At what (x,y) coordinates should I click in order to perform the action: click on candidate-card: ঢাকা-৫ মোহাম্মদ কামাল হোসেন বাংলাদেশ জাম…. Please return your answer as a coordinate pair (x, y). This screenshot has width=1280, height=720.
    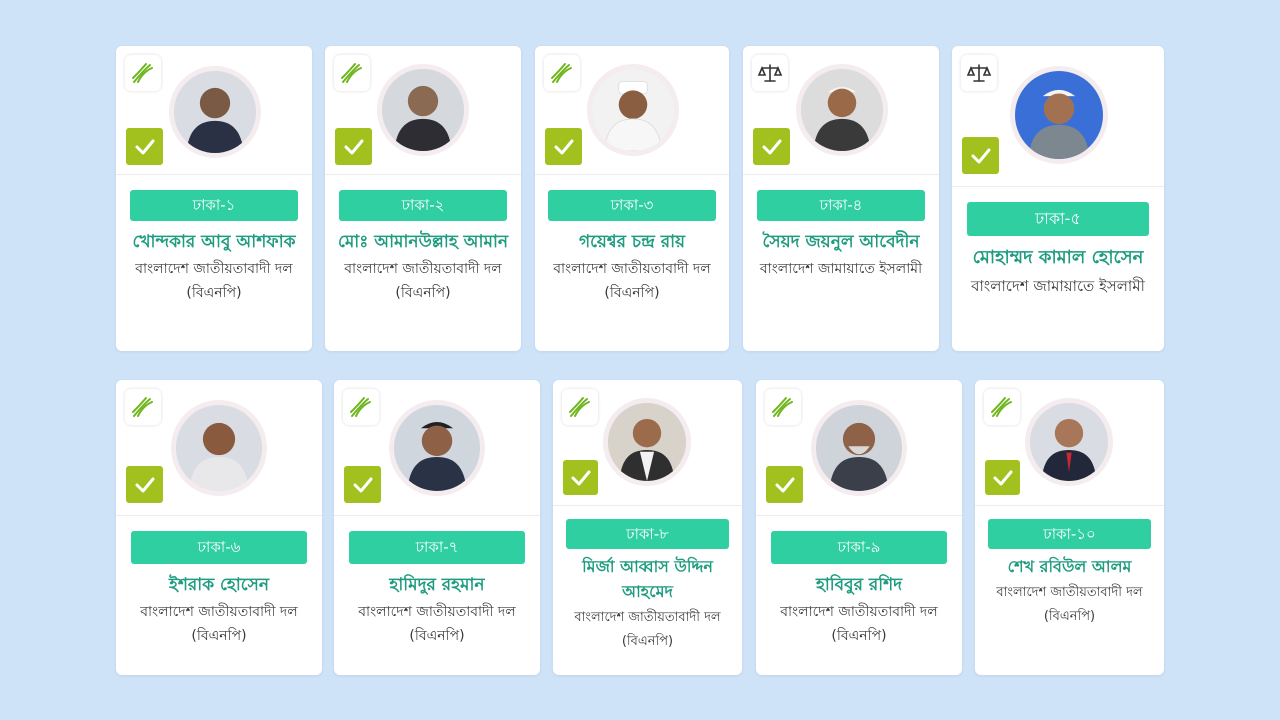
    Looking at the image, I should click on (1058, 198).